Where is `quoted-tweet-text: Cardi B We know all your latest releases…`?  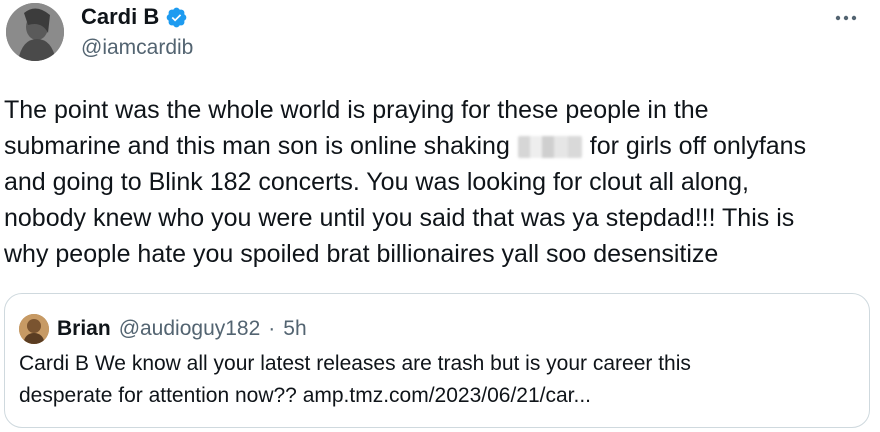
quoted-tweet-text: Cardi B We know all your latest releases… is located at coordinates (437, 380).